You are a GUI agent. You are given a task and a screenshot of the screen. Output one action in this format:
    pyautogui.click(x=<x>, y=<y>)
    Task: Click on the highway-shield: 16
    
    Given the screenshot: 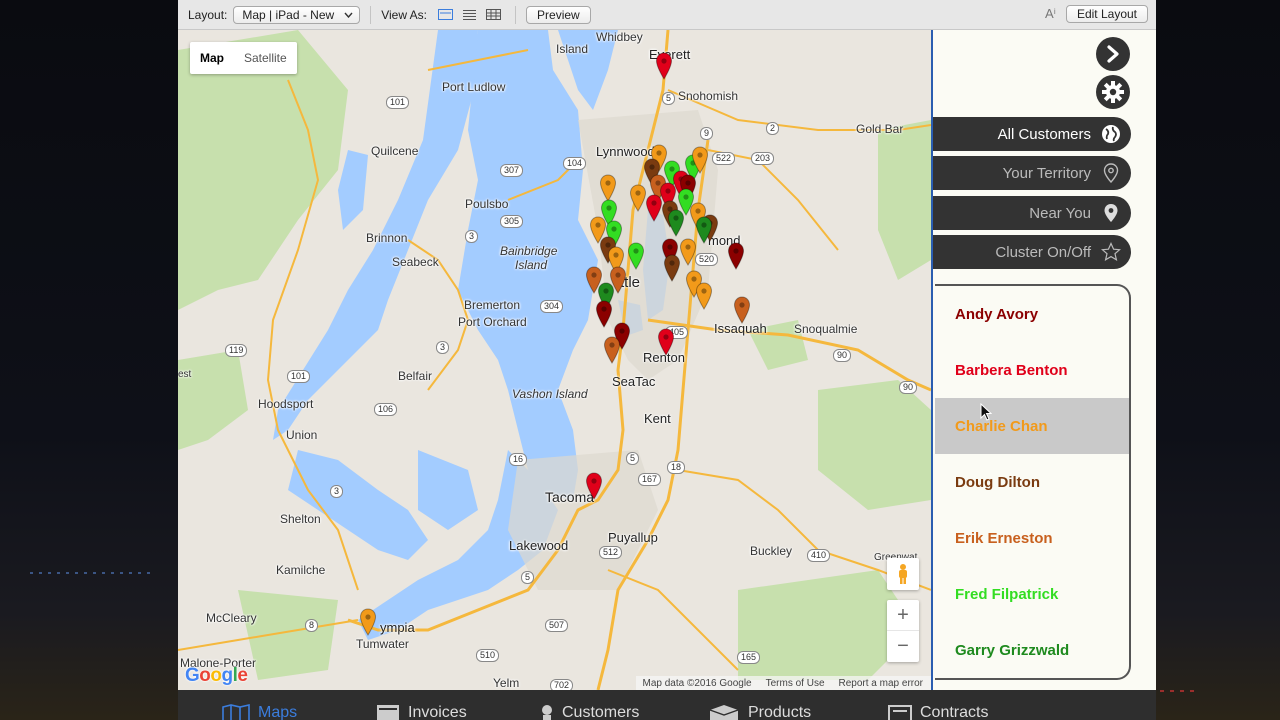 What is the action you would take?
    pyautogui.click(x=518, y=459)
    